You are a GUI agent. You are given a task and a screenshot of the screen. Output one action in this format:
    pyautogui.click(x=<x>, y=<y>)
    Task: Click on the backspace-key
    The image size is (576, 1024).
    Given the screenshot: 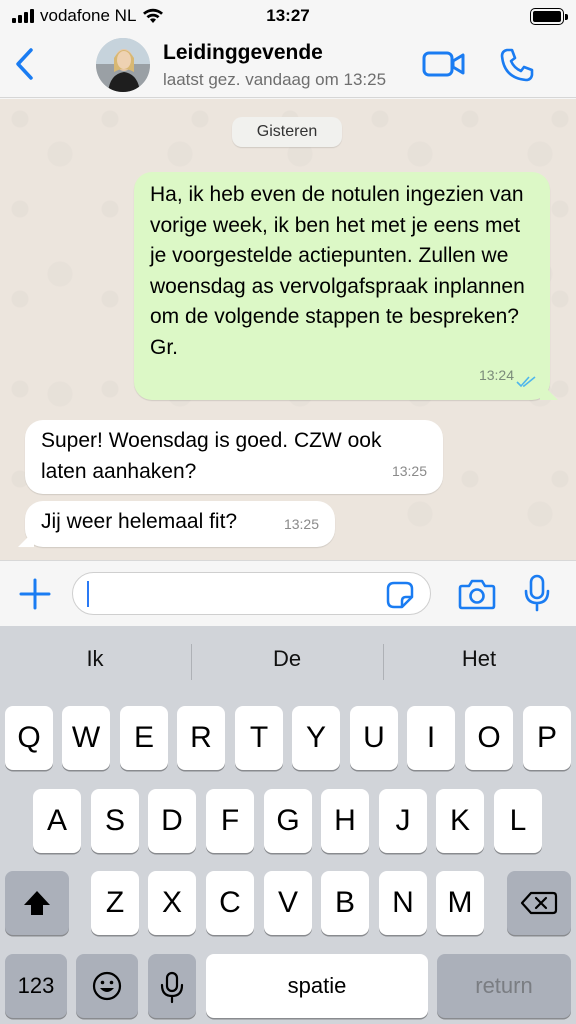 What is the action you would take?
    pyautogui.click(x=539, y=903)
    